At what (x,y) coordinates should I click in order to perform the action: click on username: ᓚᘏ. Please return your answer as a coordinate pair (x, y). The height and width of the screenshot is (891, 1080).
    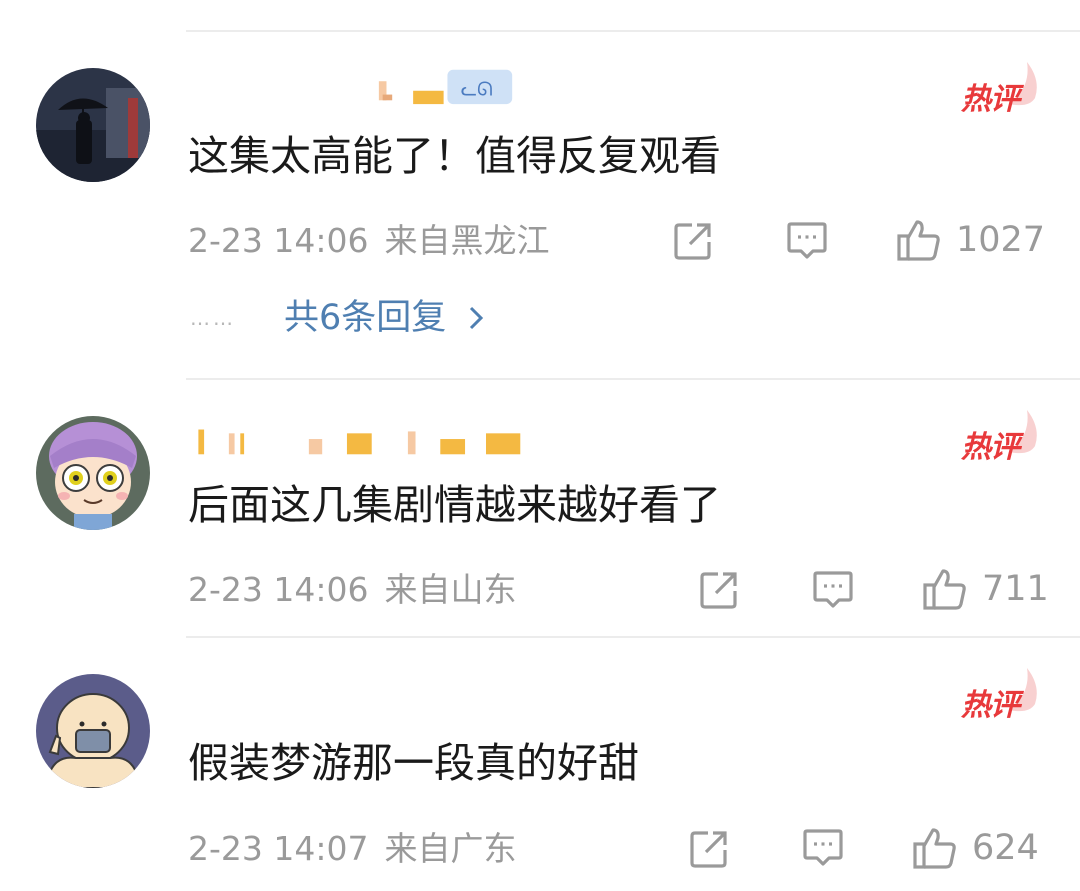
    Looking at the image, I should click on (356, 86).